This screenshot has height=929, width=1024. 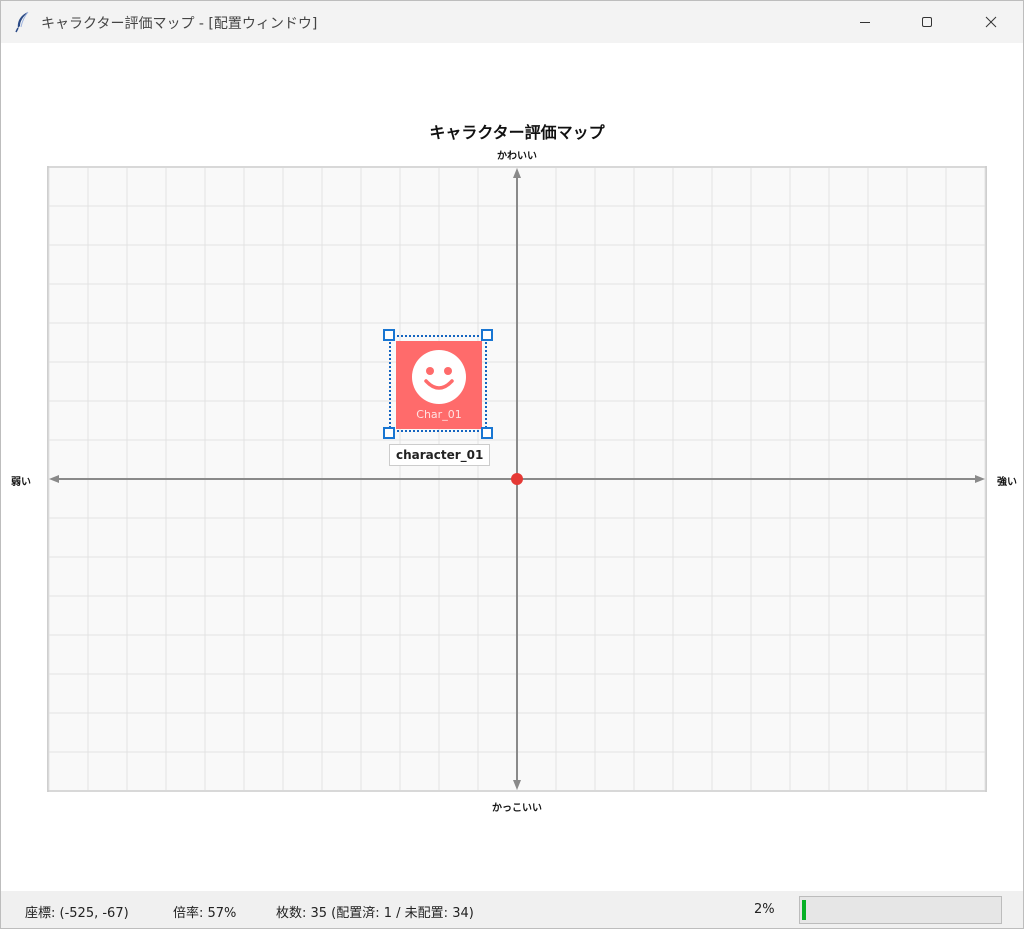 I want to click on status-zoom: 倍率: 57%, so click(x=205, y=913).